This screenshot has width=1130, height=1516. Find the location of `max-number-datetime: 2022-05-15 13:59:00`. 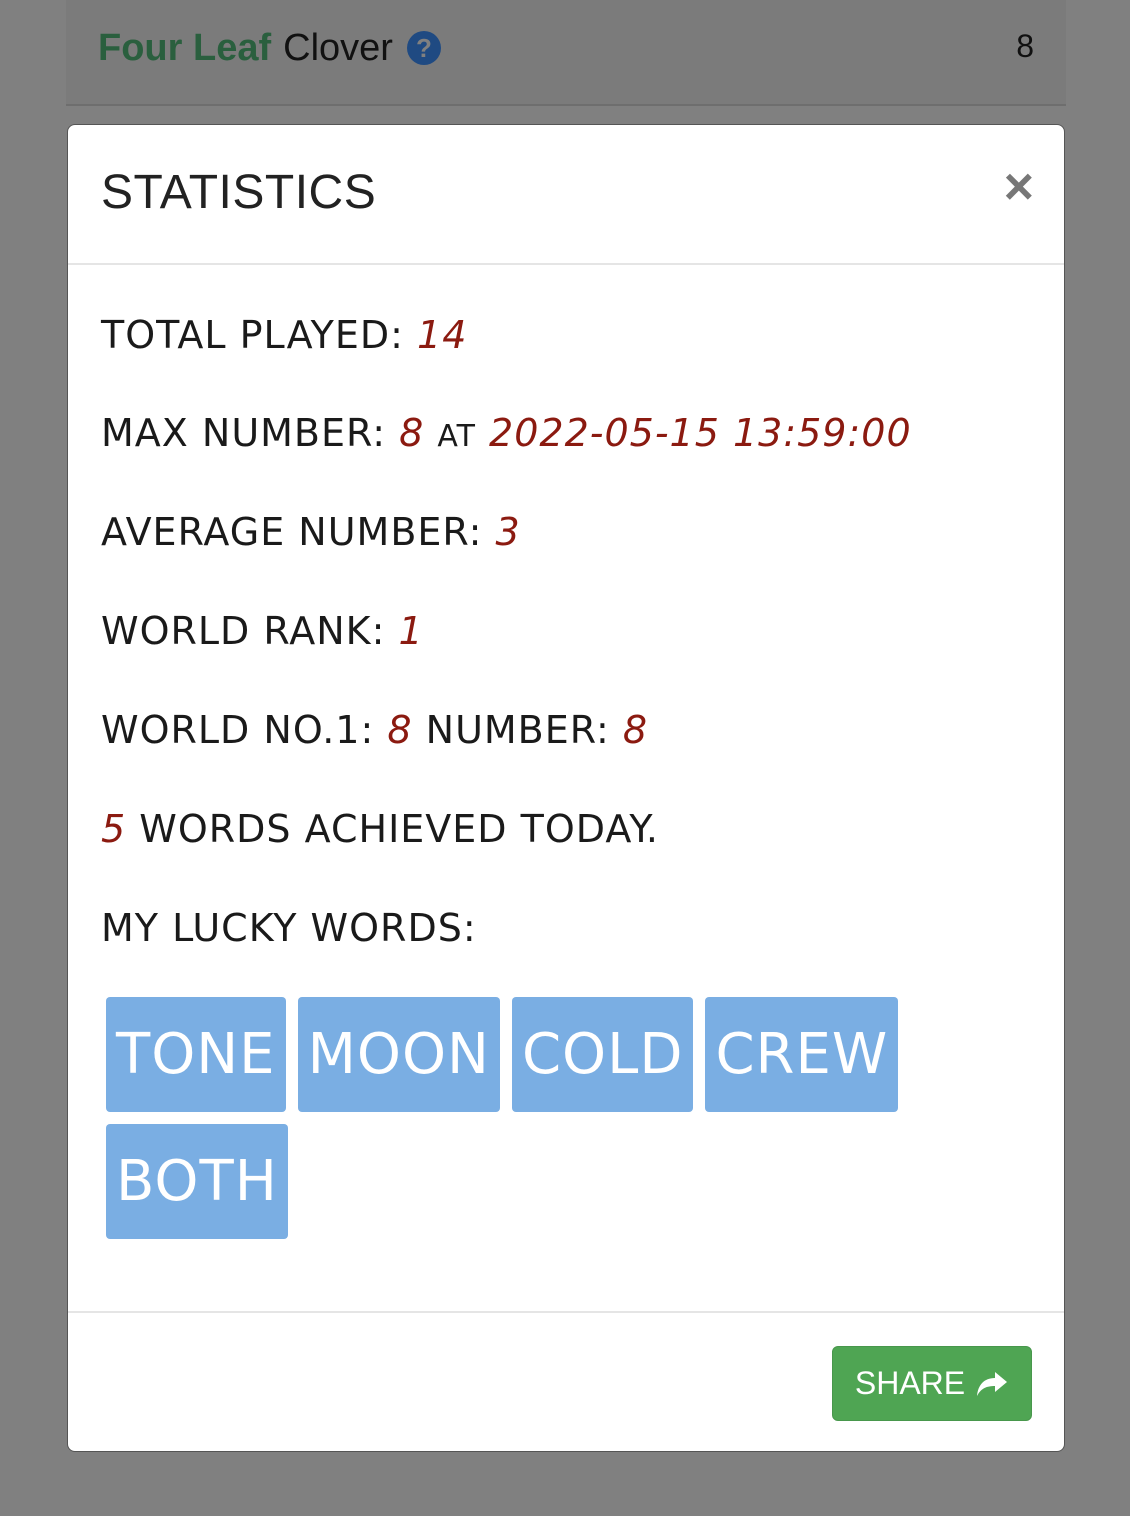

max-number-datetime: 2022-05-15 13:59:00 is located at coordinates (700, 433).